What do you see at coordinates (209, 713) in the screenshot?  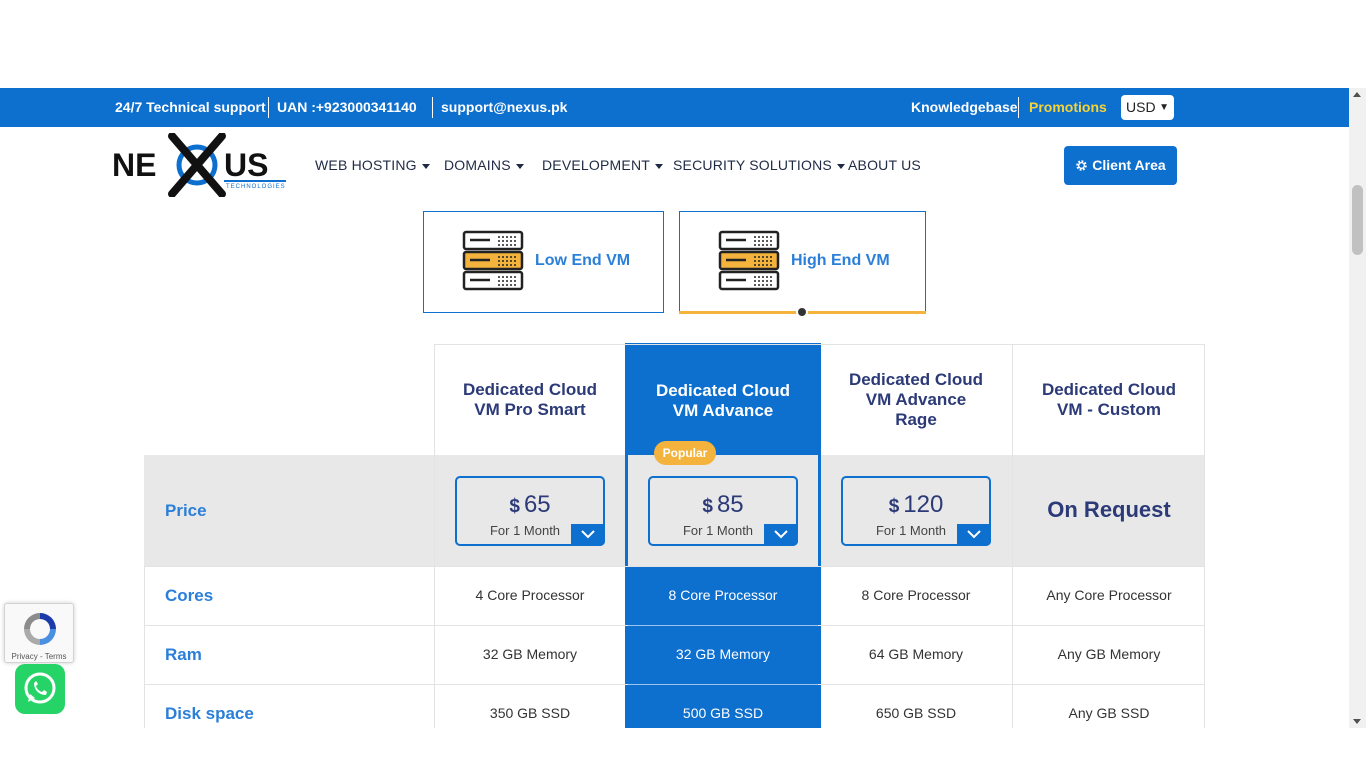 I see `row-label-disk-space: Disk space` at bounding box center [209, 713].